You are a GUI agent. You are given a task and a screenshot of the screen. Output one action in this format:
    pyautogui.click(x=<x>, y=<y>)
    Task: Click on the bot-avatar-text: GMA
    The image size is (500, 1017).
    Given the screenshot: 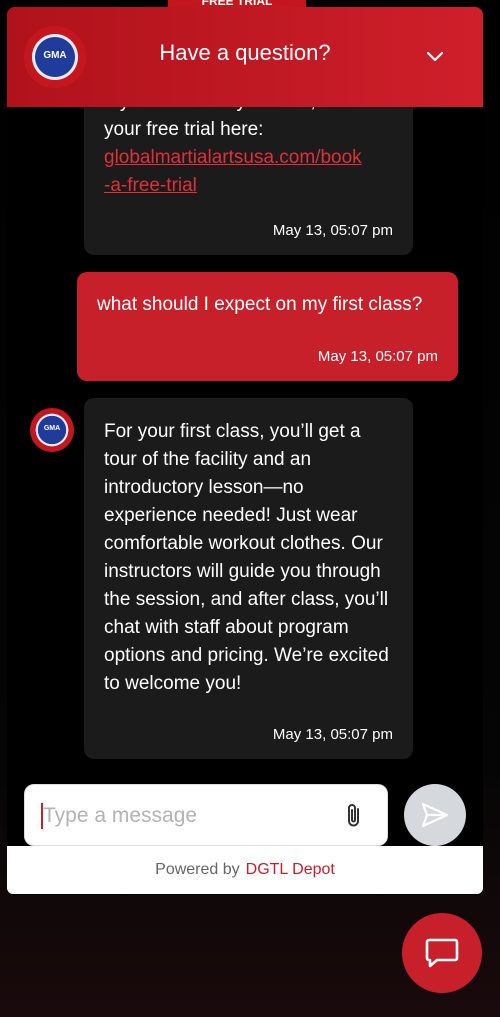 What is the action you would take?
    pyautogui.click(x=52, y=428)
    